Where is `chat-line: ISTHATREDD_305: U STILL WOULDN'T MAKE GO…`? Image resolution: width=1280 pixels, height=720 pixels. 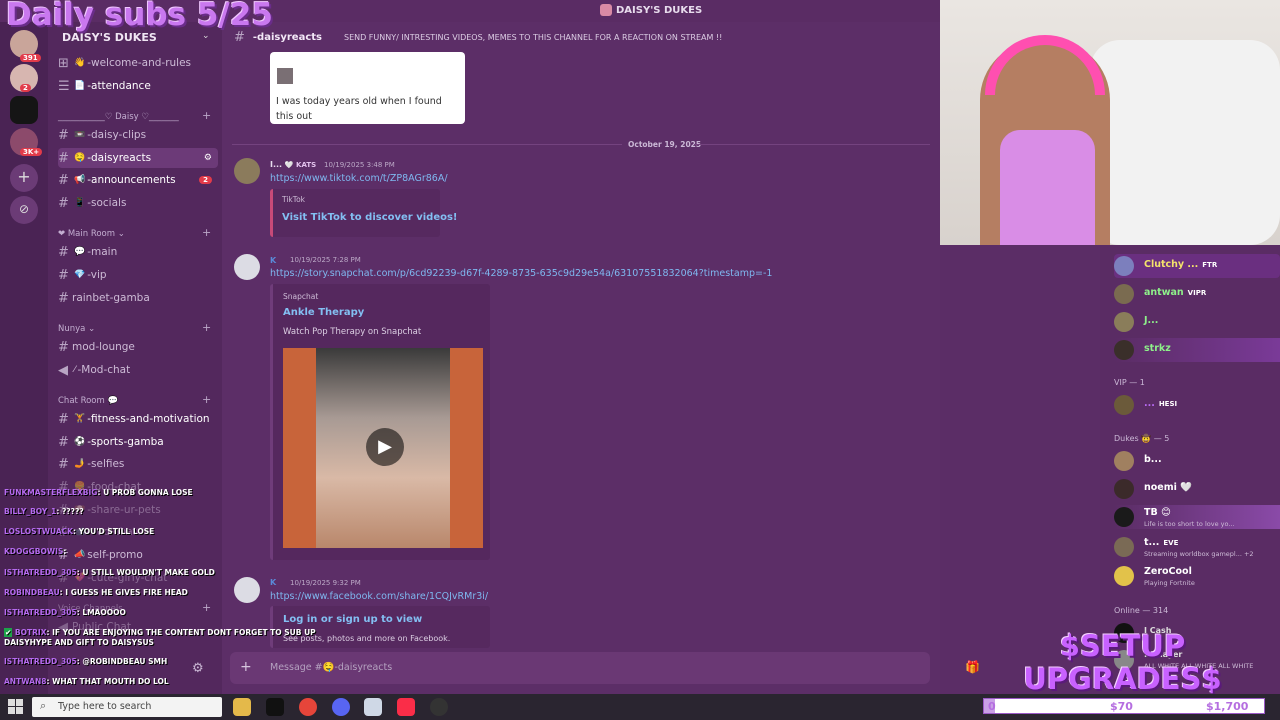 chat-line: ISTHATREDD_305: U STILL WOULDN'T MAKE GO… is located at coordinates (109, 572).